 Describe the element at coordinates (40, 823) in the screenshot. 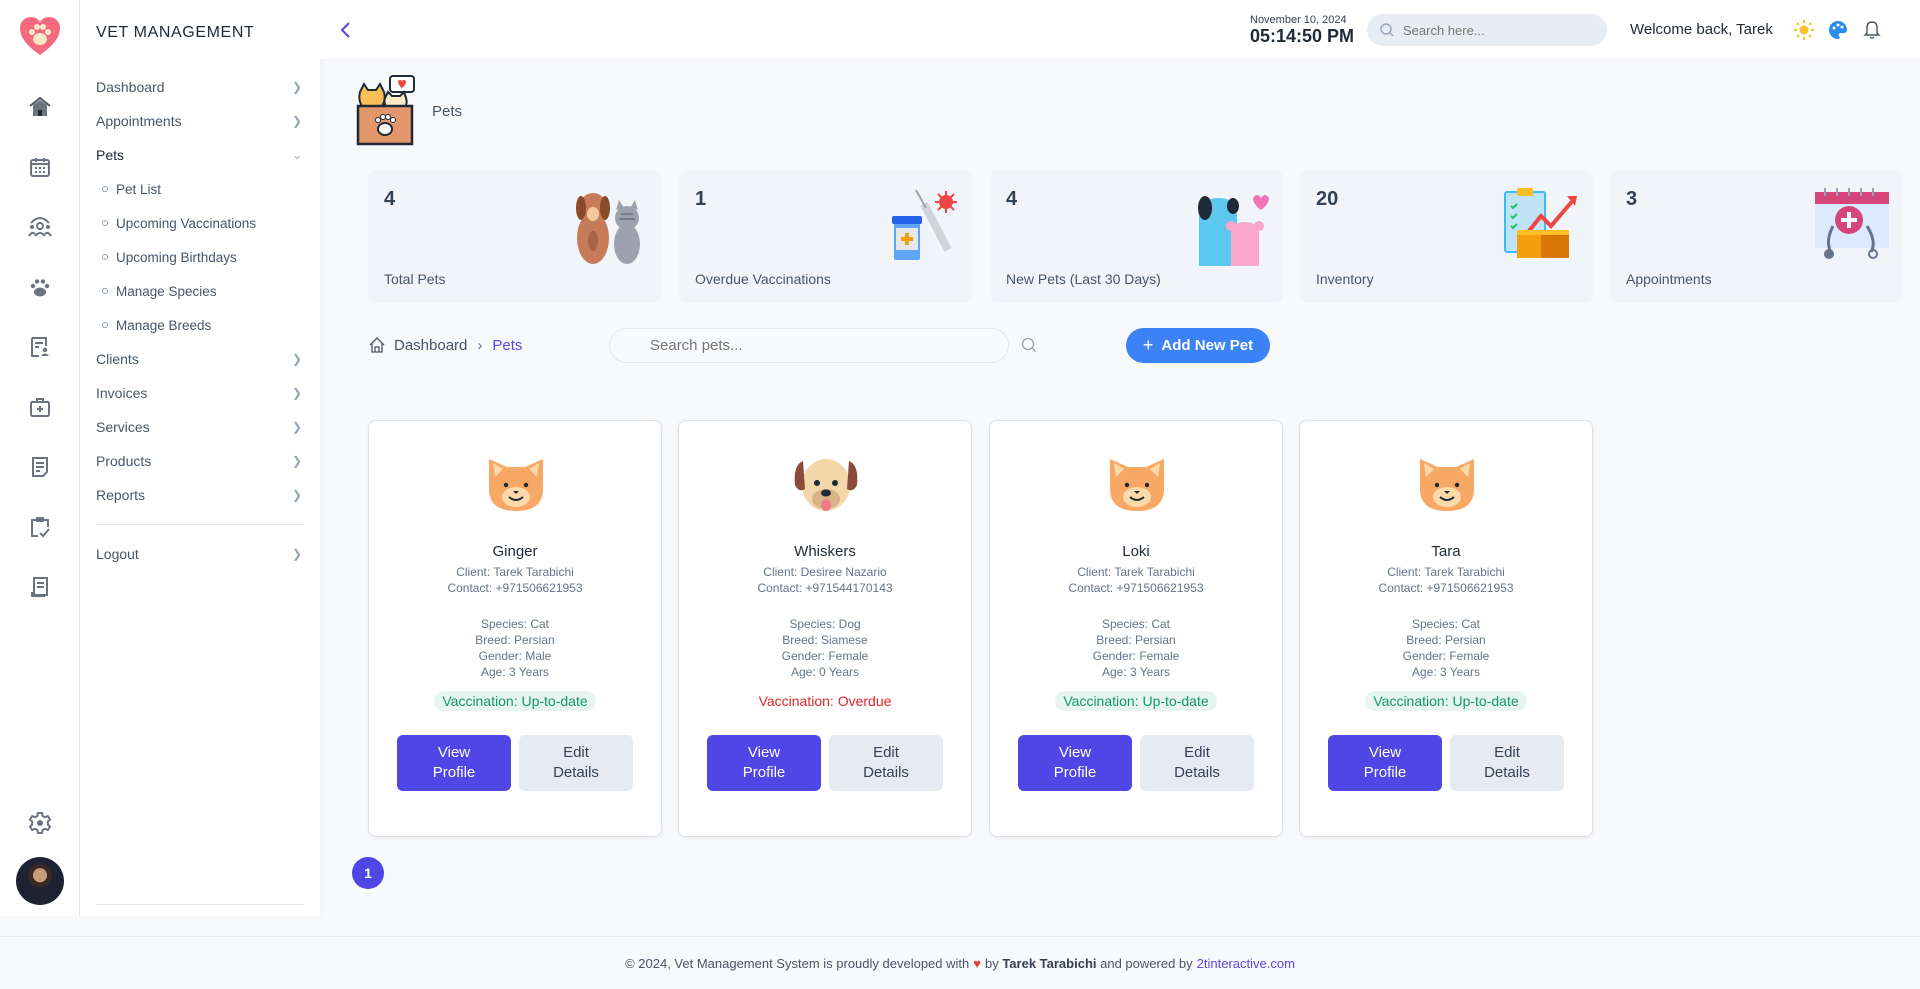

I see `gear-icon` at that location.